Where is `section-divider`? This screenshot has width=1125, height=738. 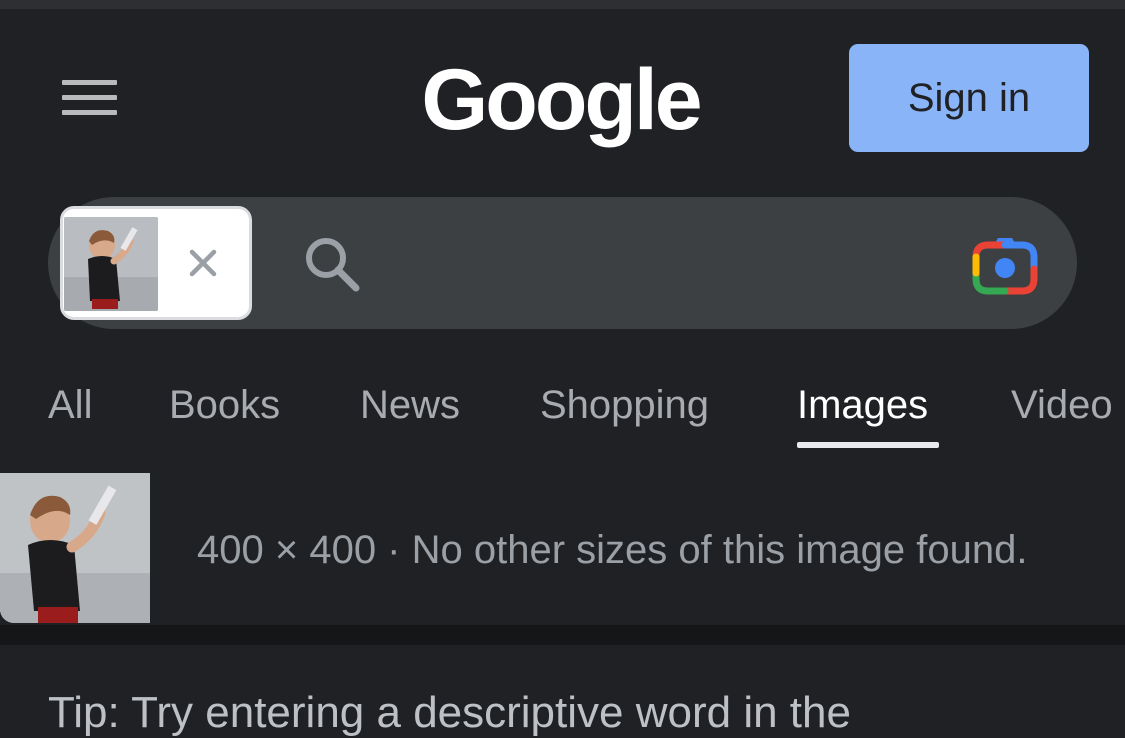 section-divider is located at coordinates (562, 635).